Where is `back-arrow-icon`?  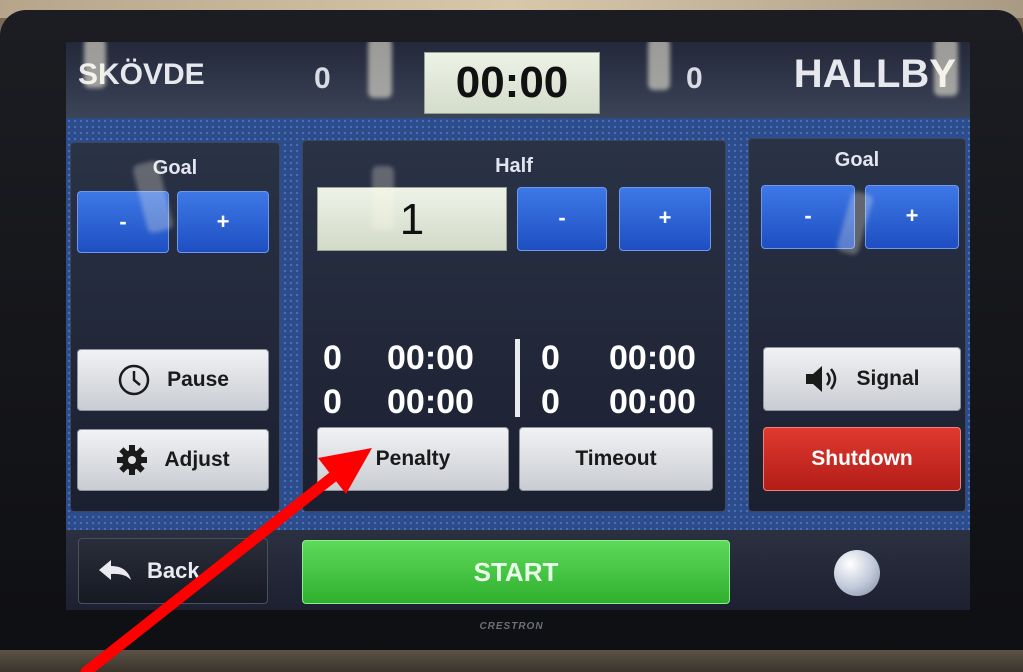
back-arrow-icon is located at coordinates (115, 571).